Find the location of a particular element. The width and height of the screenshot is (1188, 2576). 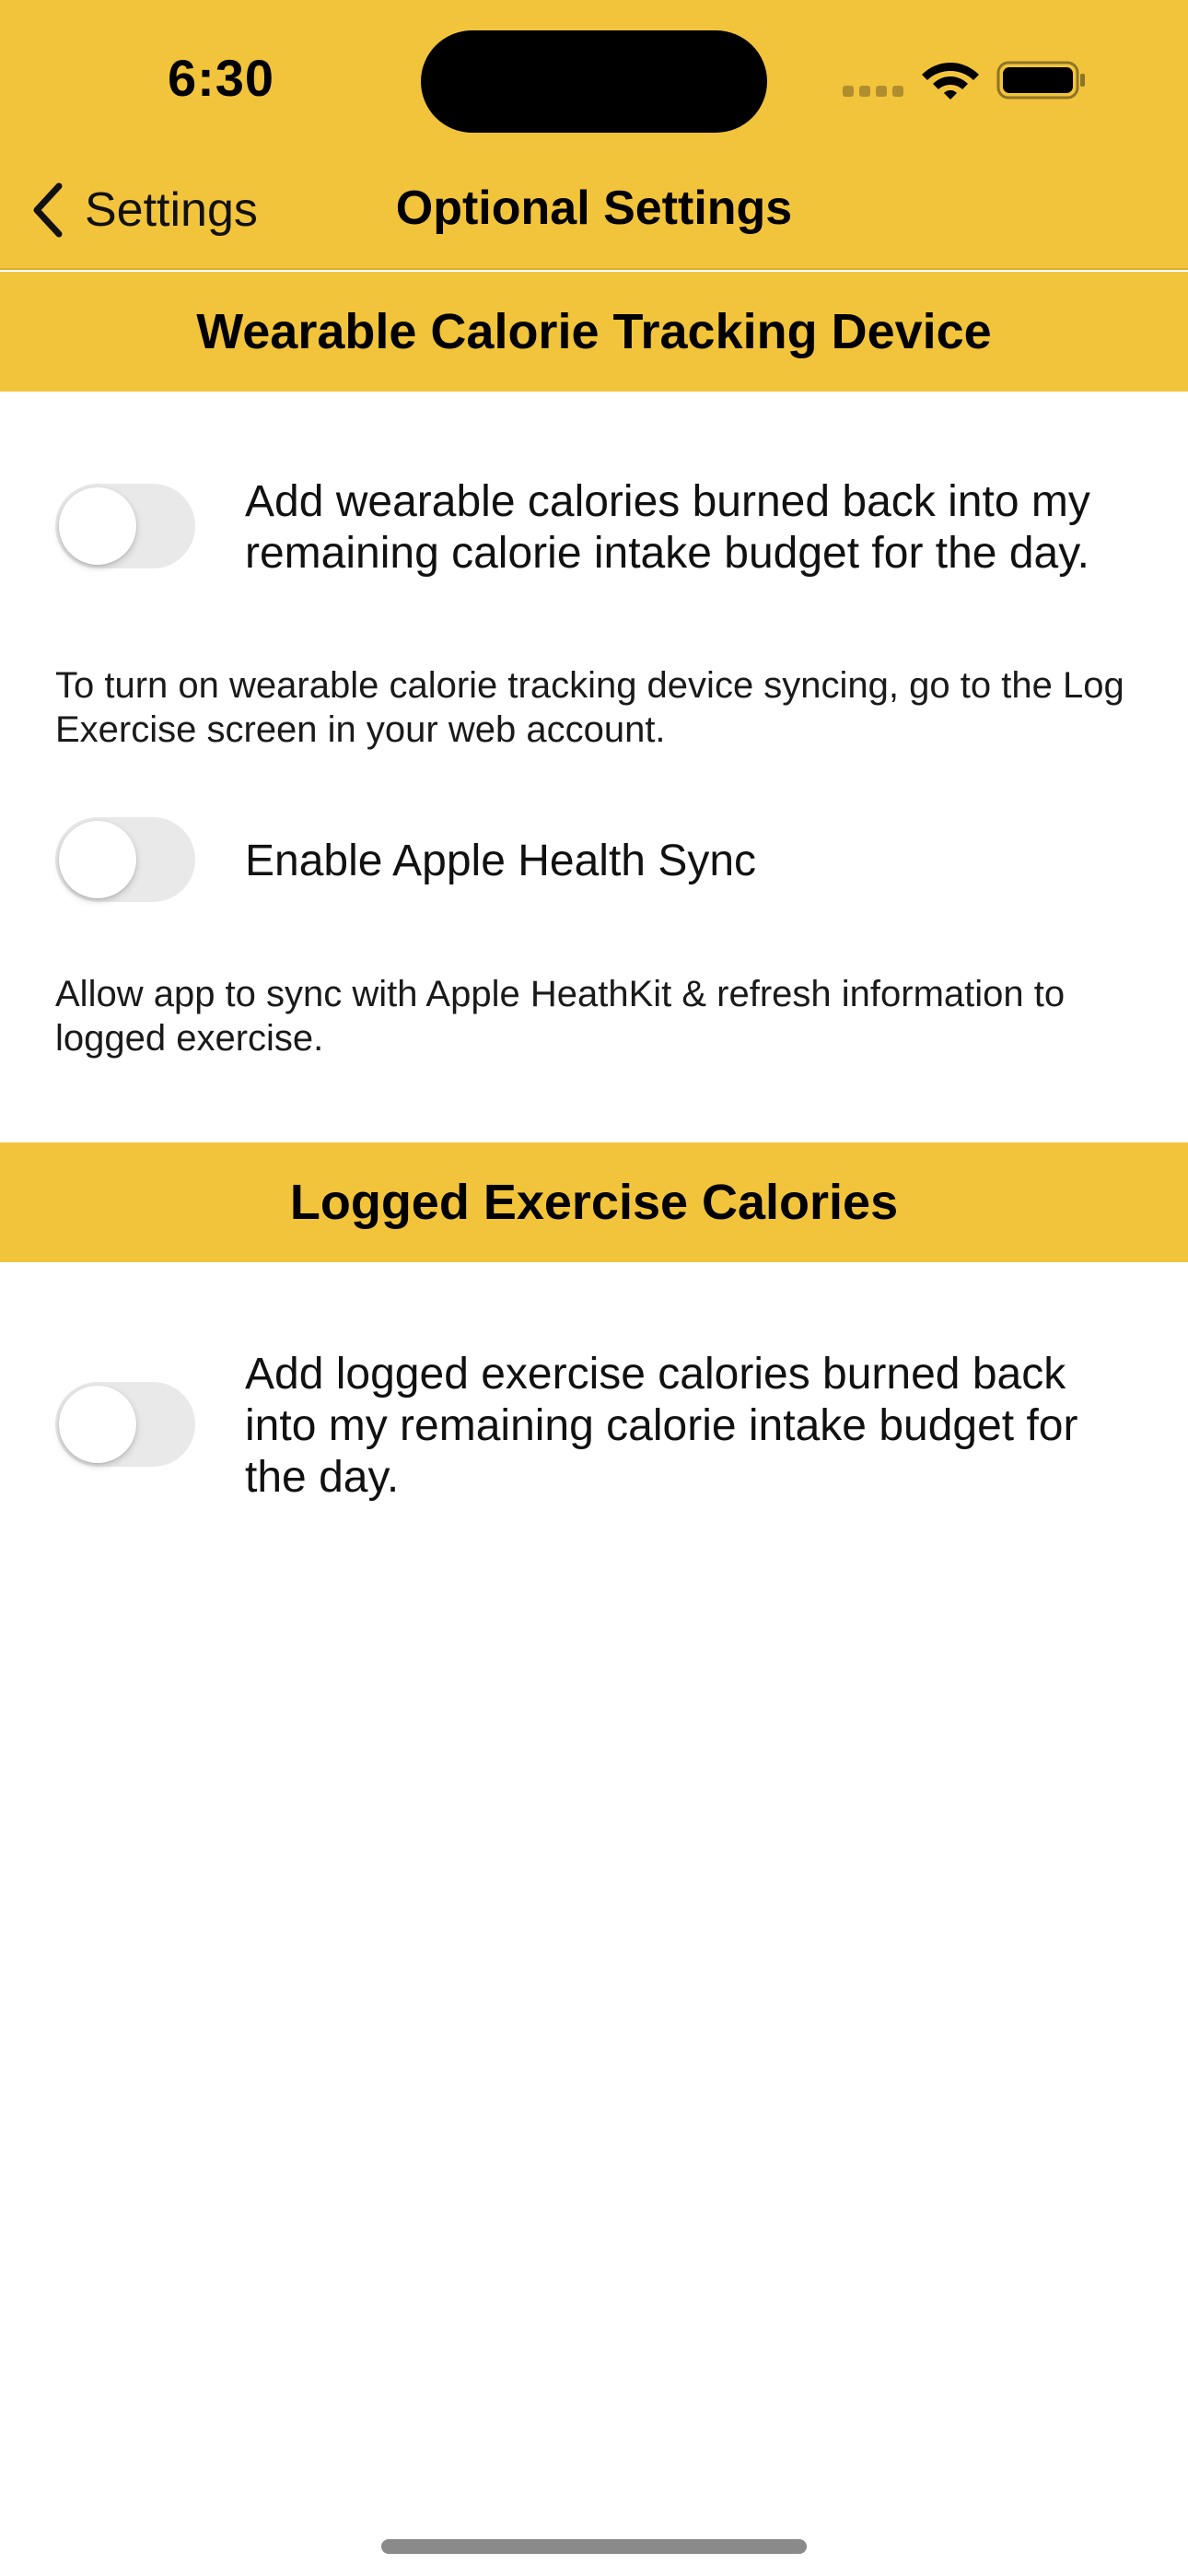

status-time: 6:30 is located at coordinates (221, 78).